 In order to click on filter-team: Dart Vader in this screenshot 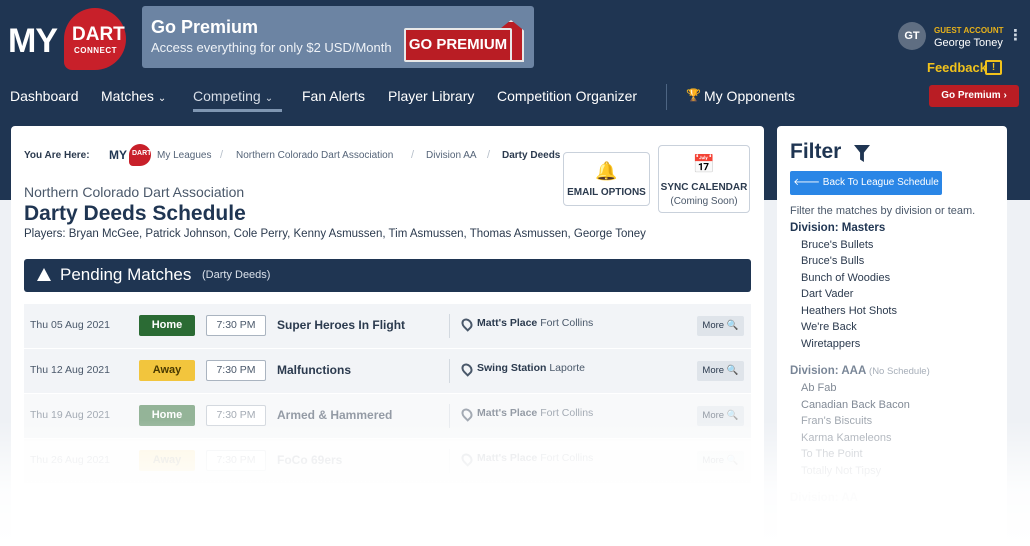, I will do `click(827, 294)`.